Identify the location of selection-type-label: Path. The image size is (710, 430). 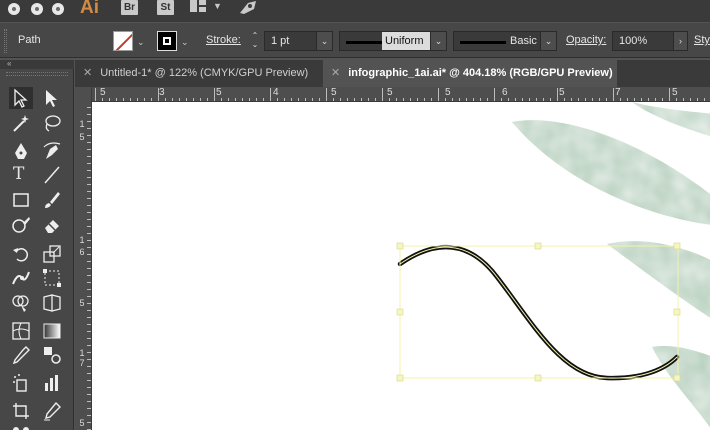
(29, 40).